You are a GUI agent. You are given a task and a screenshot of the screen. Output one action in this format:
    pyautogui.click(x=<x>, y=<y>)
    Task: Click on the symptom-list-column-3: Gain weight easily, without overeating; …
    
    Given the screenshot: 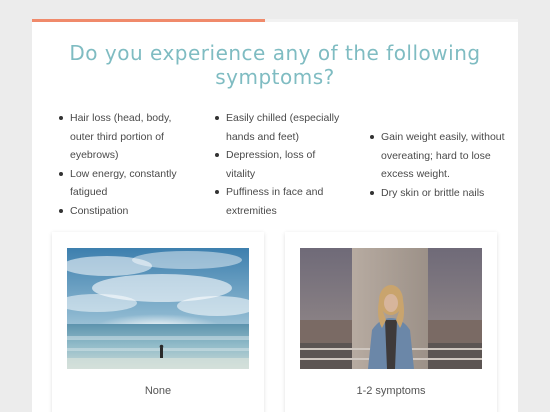 What is the action you would take?
    pyautogui.click(x=437, y=165)
    